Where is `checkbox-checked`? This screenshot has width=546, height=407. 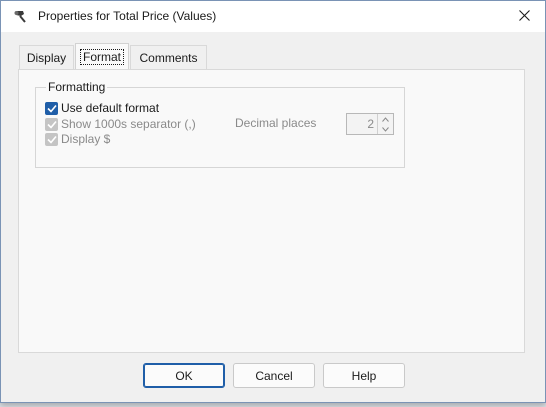 checkbox-checked is located at coordinates (51, 108).